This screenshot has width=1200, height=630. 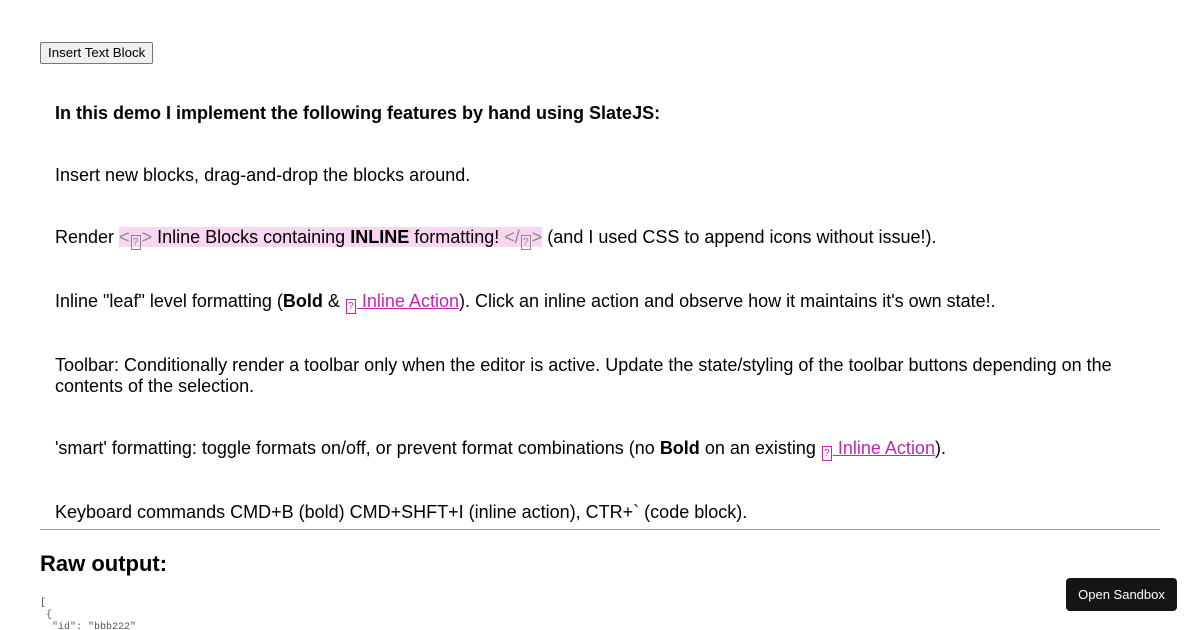 I want to click on open-bracket: <, so click(x=124, y=237).